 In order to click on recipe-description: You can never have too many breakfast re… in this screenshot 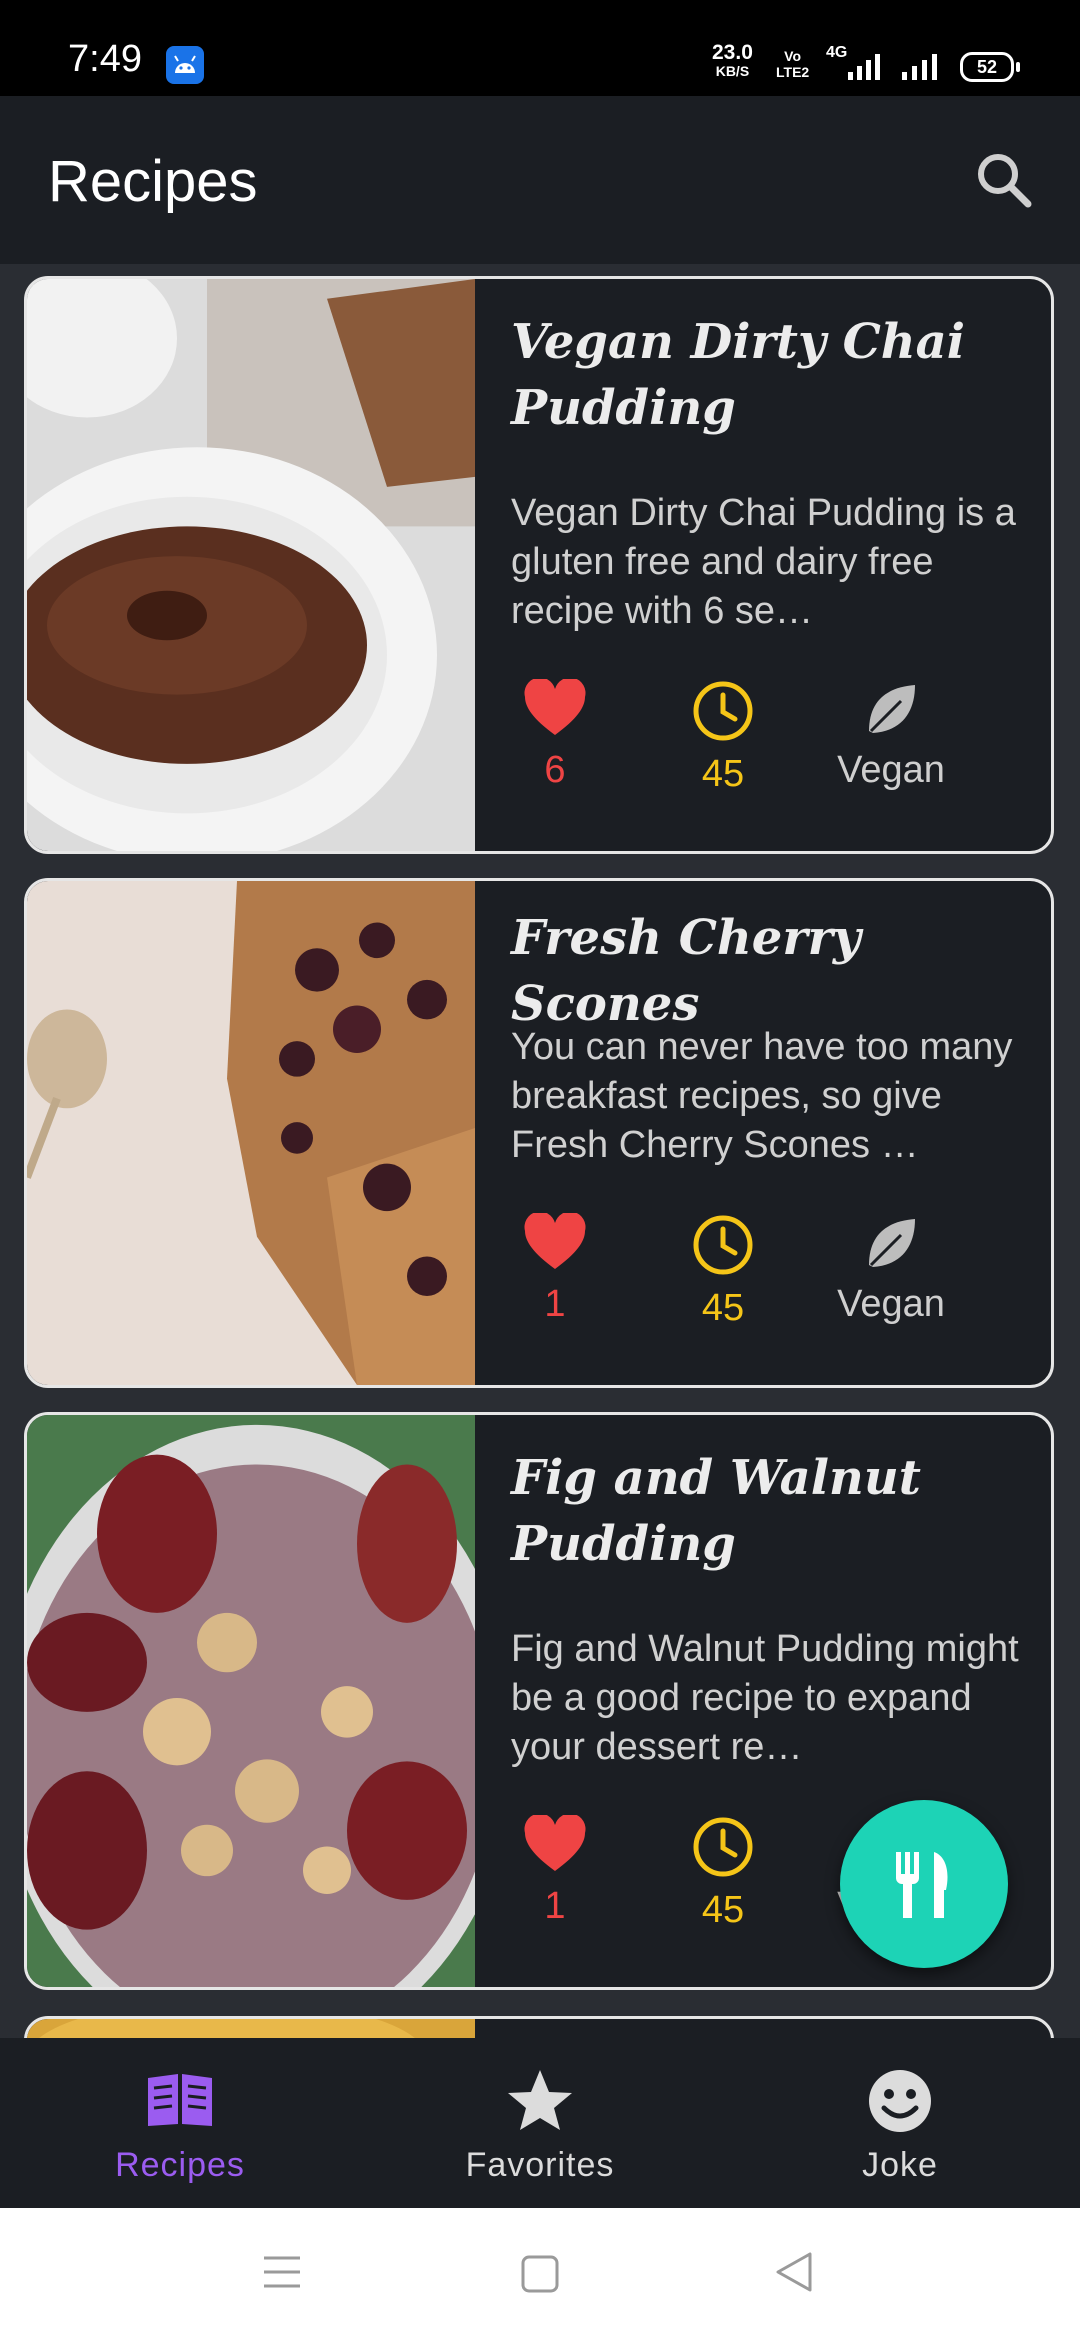, I will do `click(762, 1096)`.